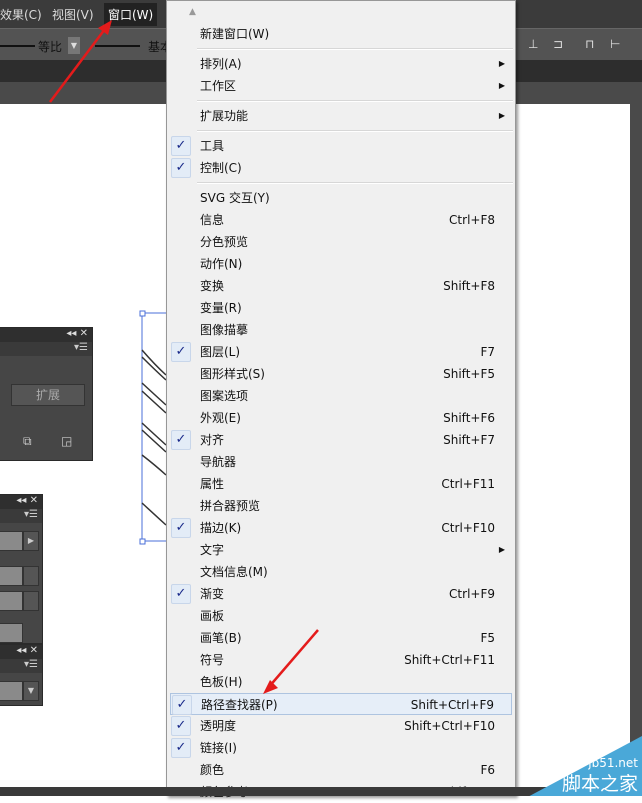 The image size is (642, 803). I want to click on menu-item-label: 画笔(B), so click(221, 638).